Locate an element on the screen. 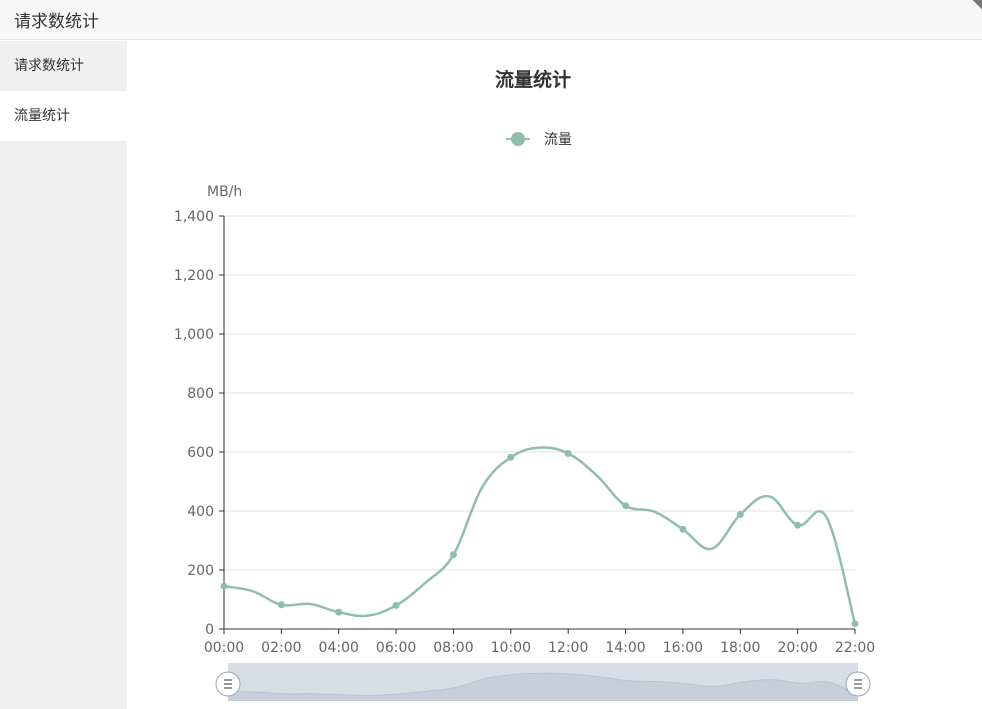 This screenshot has width=982, height=709. y-tick-label: 0 is located at coordinates (209, 630).